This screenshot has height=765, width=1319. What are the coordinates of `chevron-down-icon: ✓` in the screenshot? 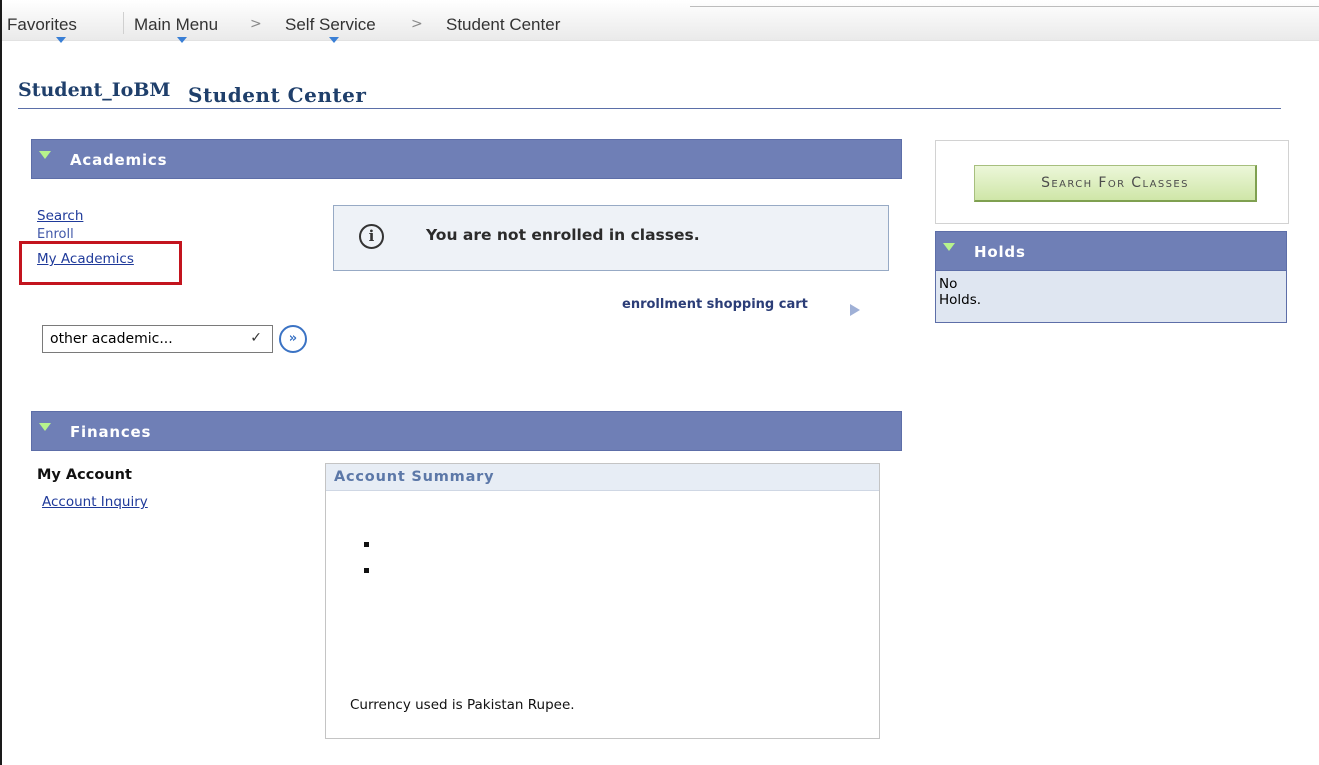 It's located at (256, 338).